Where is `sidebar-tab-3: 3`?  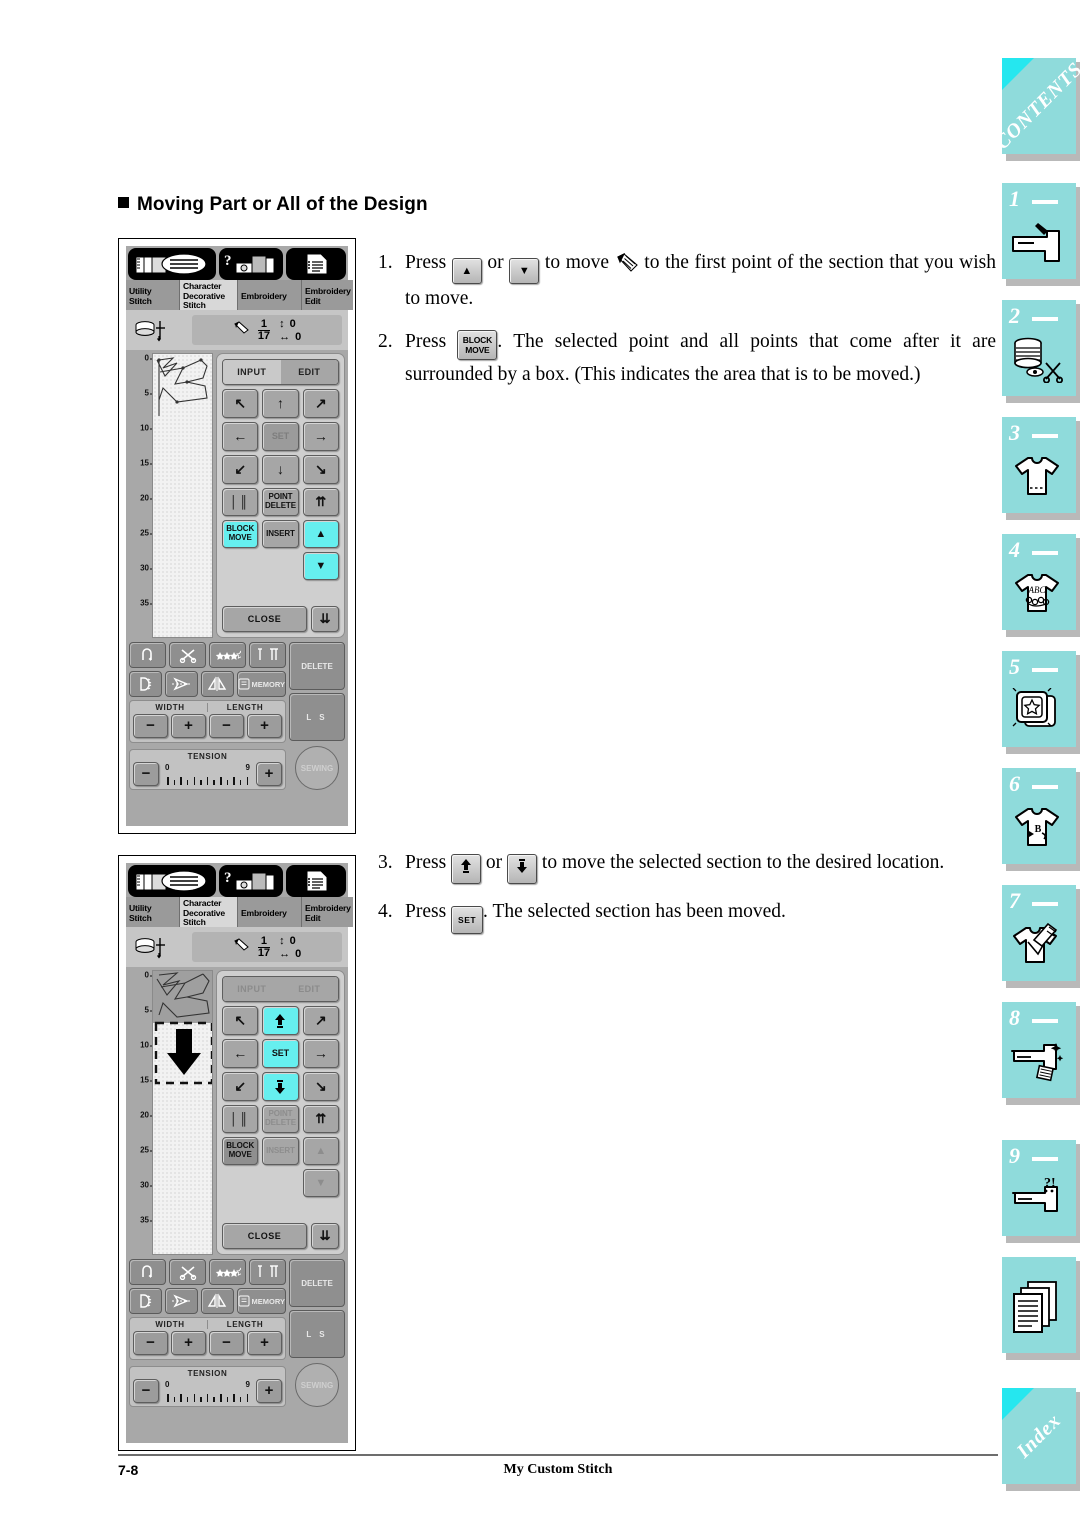 sidebar-tab-3: 3 is located at coordinates (1041, 468).